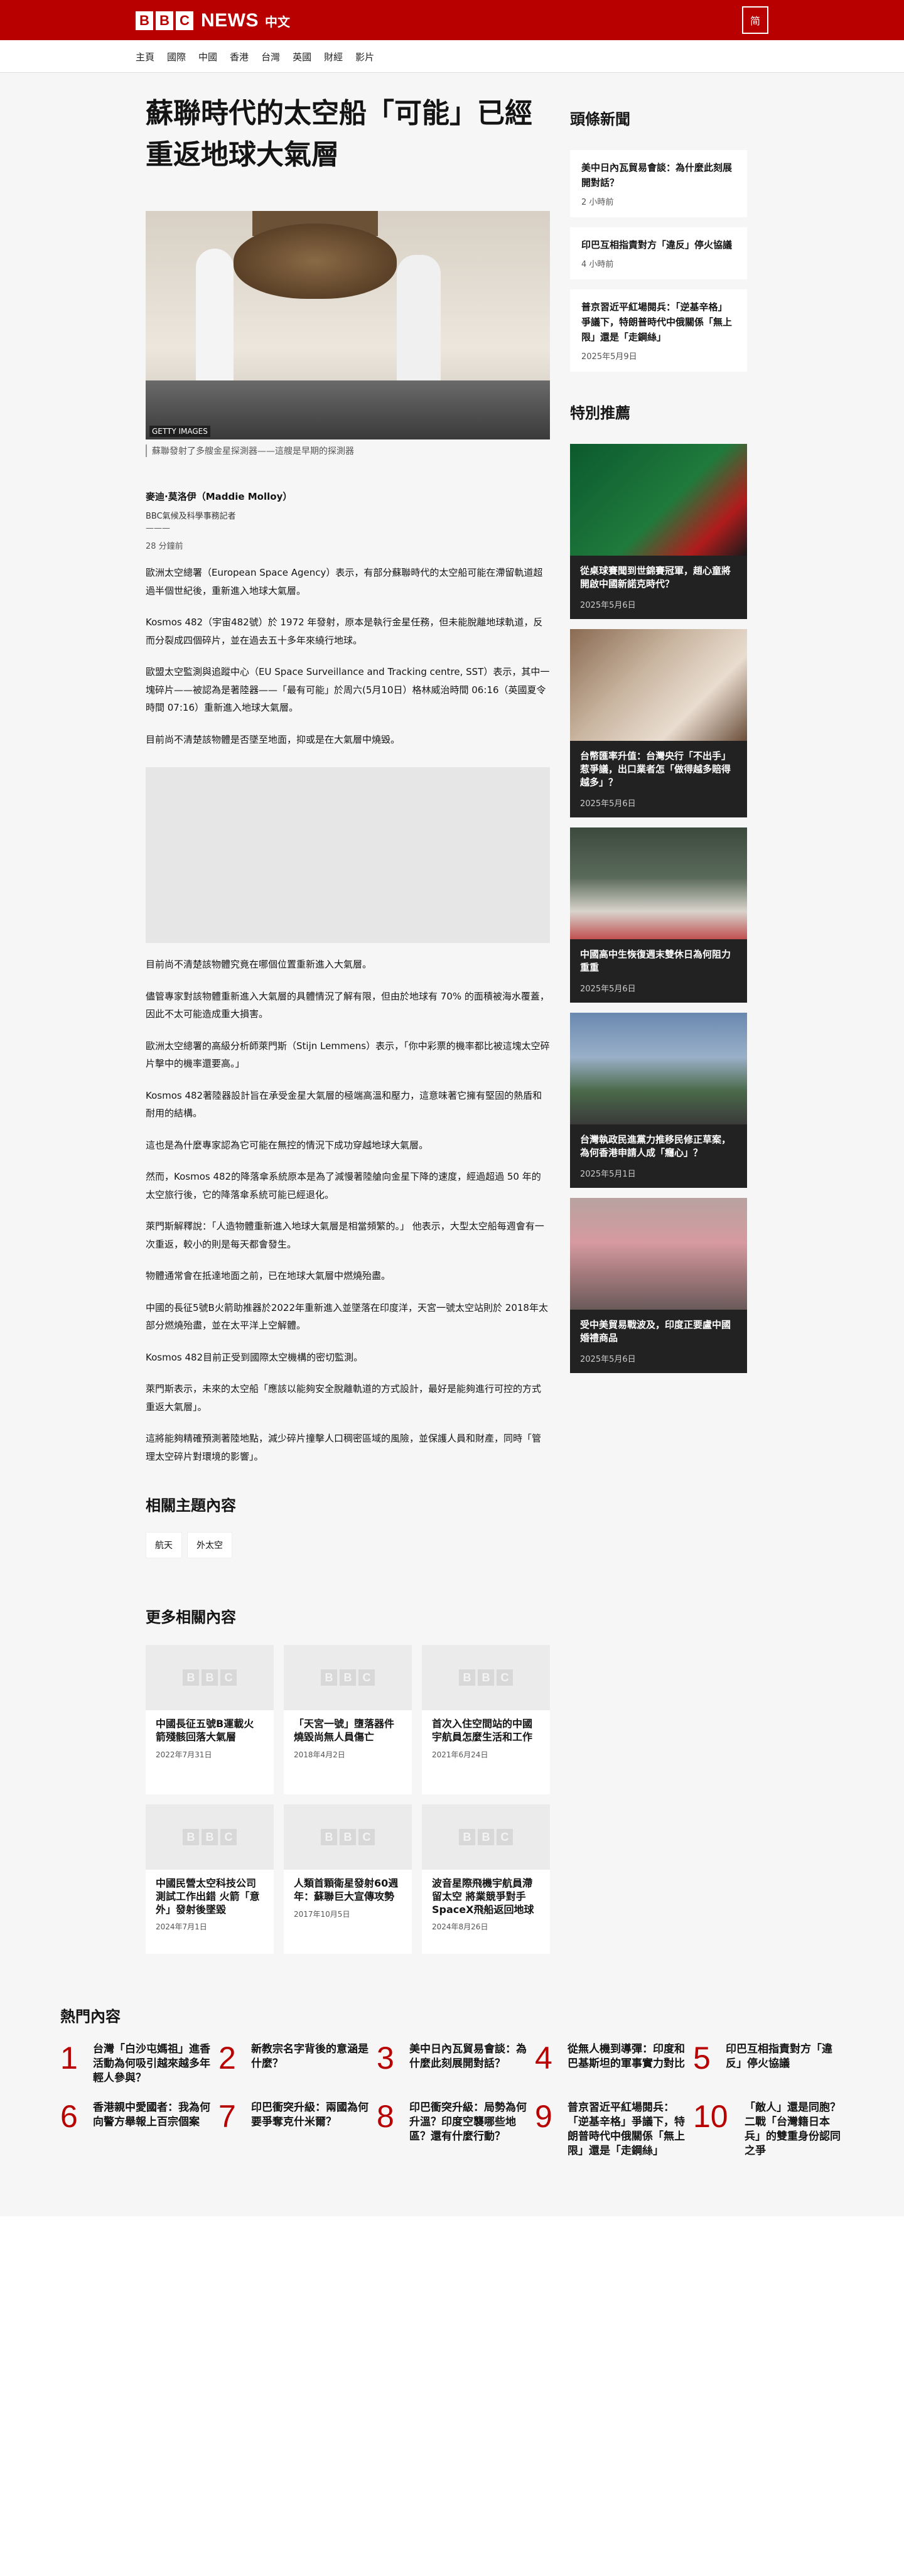 The height and width of the screenshot is (2576, 904). I want to click on nav-item-uk: 英國, so click(302, 57).